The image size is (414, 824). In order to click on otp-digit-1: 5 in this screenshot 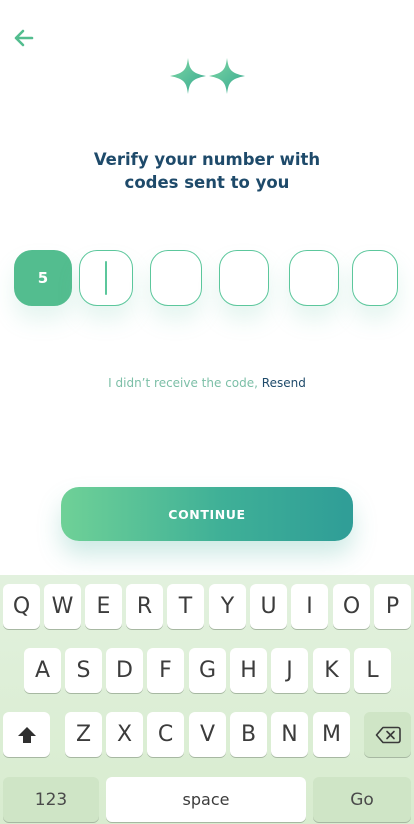, I will do `click(43, 278)`.